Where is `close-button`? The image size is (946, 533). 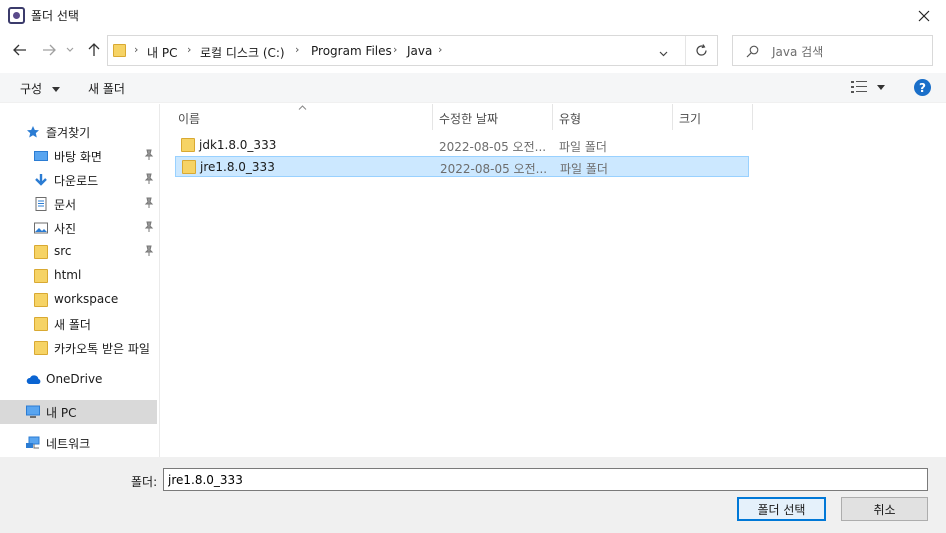 close-button is located at coordinates (924, 15).